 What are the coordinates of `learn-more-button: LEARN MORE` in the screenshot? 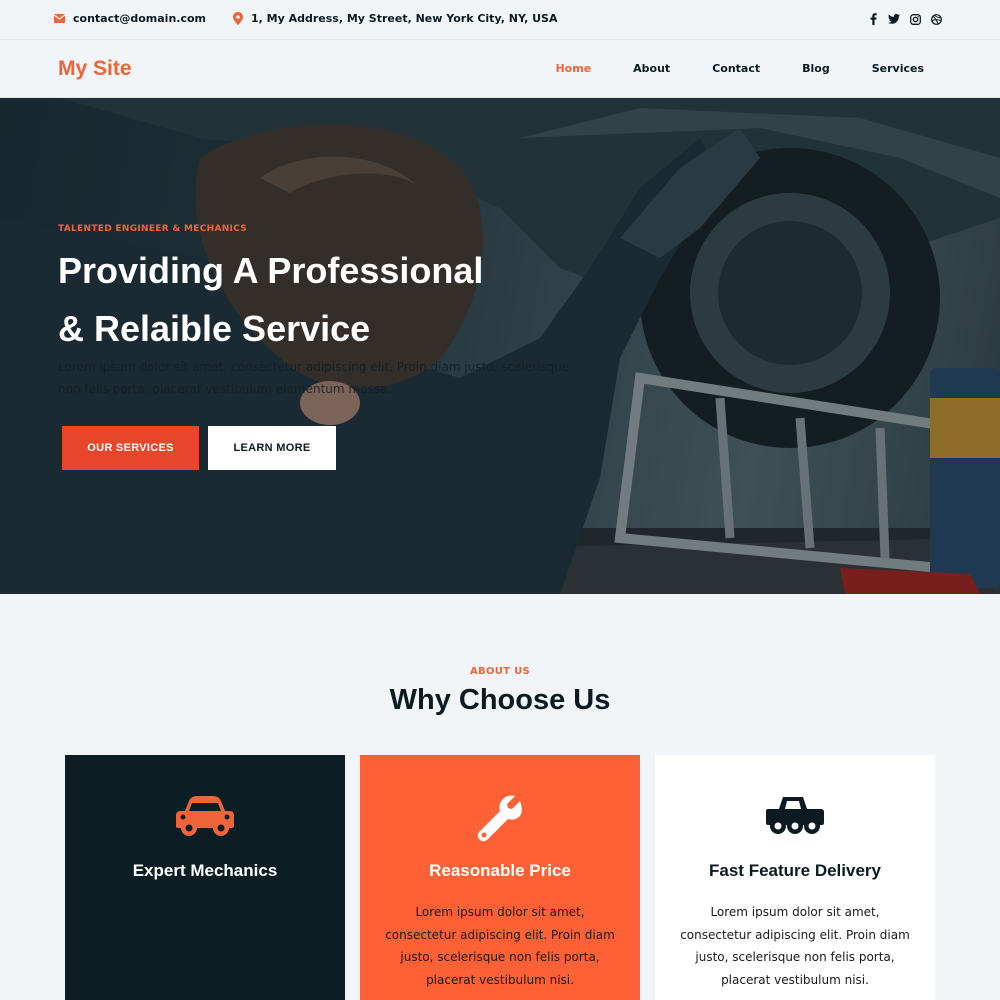 It's located at (272, 448).